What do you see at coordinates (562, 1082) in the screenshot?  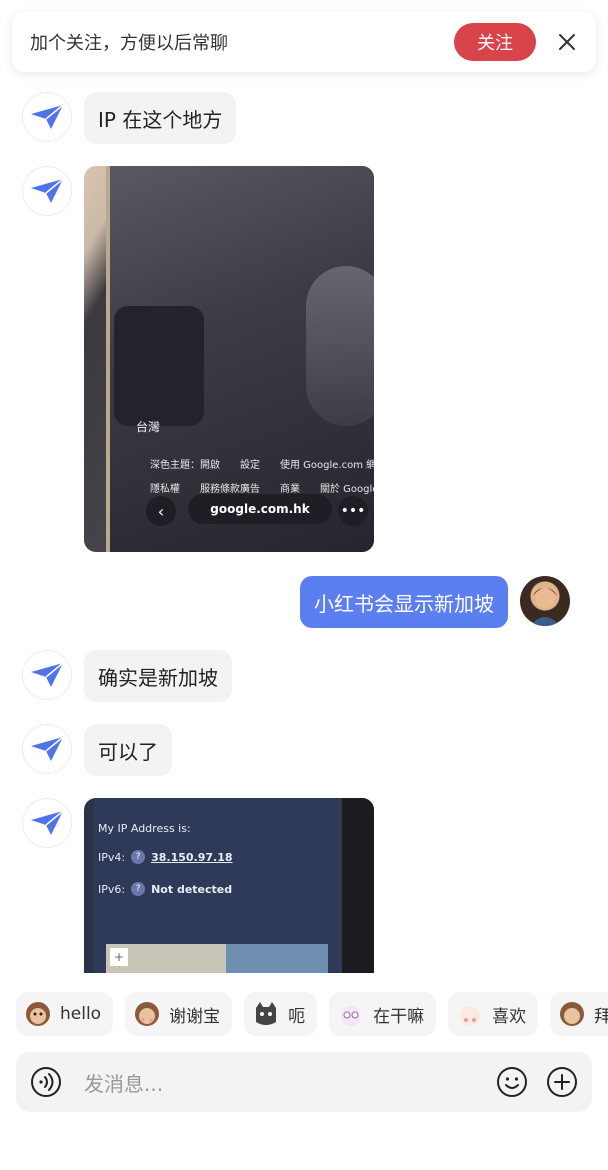 I see `plus-icon` at bounding box center [562, 1082].